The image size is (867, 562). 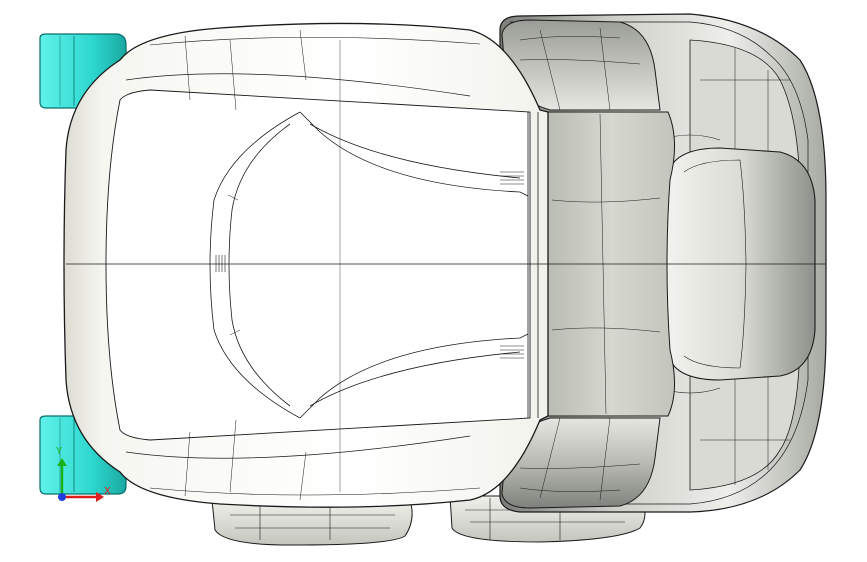 I want to click on triad-z-axis, so click(x=62, y=497).